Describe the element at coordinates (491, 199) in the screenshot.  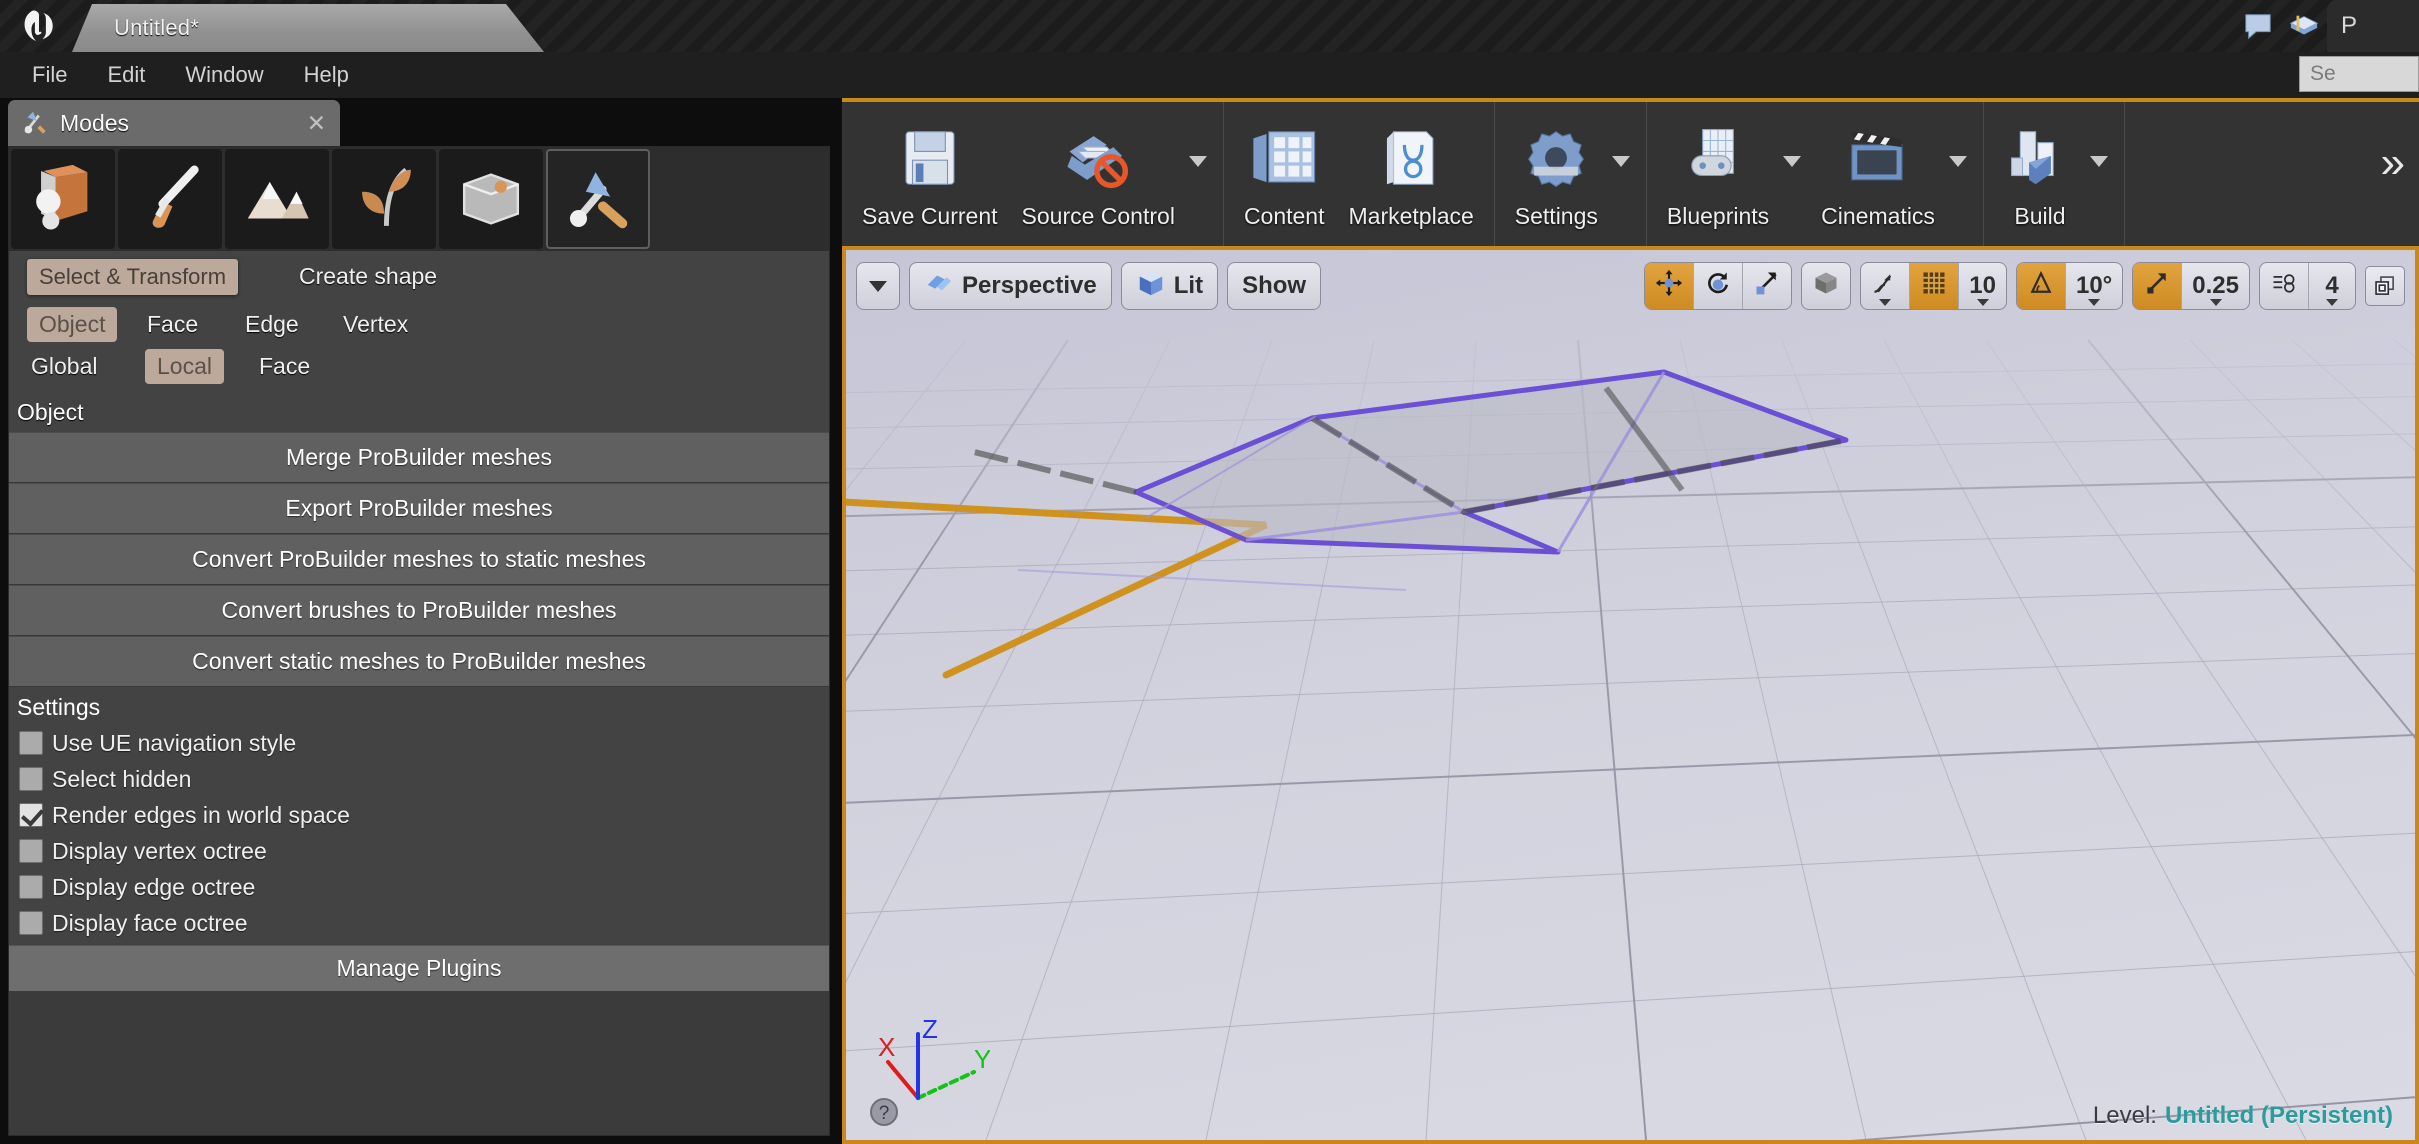
I see `mode-button-geometry` at that location.